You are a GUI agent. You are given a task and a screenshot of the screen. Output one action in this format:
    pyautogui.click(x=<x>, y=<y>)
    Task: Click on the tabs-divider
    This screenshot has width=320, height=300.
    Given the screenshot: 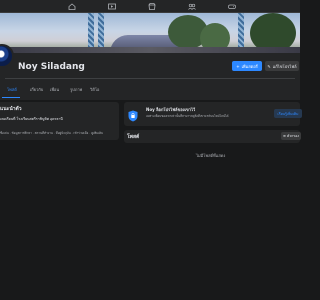 What is the action you would take?
    pyautogui.click(x=150, y=78)
    